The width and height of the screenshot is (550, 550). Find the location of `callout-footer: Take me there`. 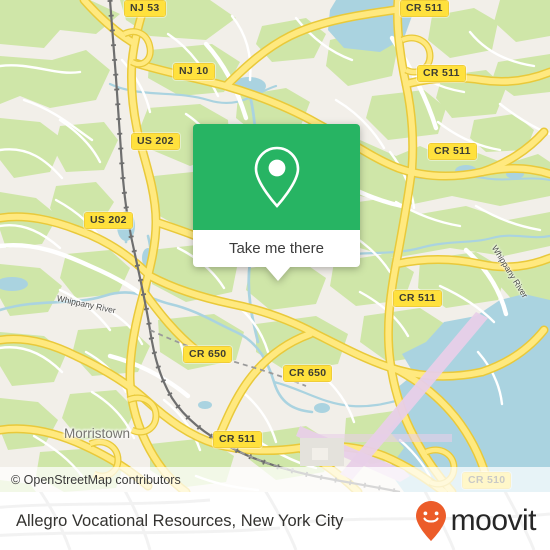

callout-footer: Take me there is located at coordinates (276, 255).